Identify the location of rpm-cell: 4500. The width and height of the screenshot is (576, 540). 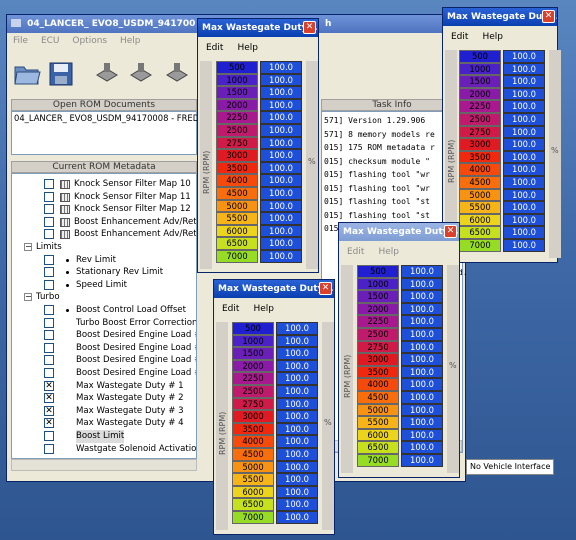
(253, 454).